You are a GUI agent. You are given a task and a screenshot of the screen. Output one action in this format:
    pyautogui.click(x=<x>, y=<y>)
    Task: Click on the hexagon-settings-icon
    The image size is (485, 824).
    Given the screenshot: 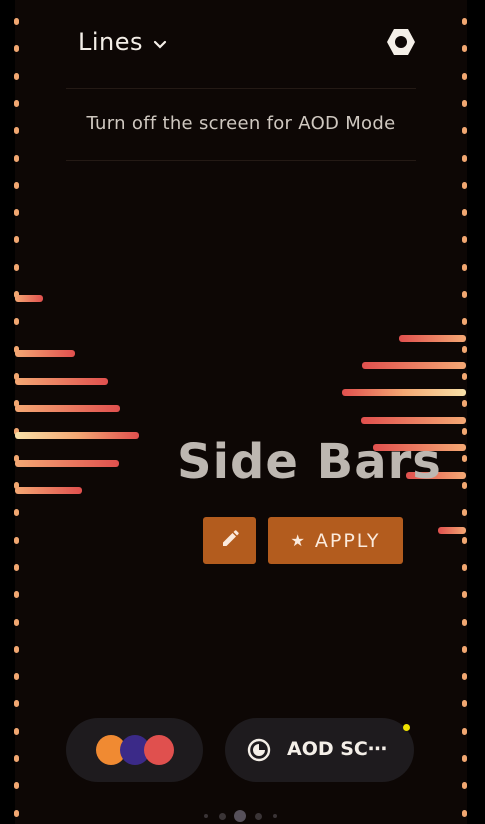 What is the action you would take?
    pyautogui.click(x=401, y=42)
    